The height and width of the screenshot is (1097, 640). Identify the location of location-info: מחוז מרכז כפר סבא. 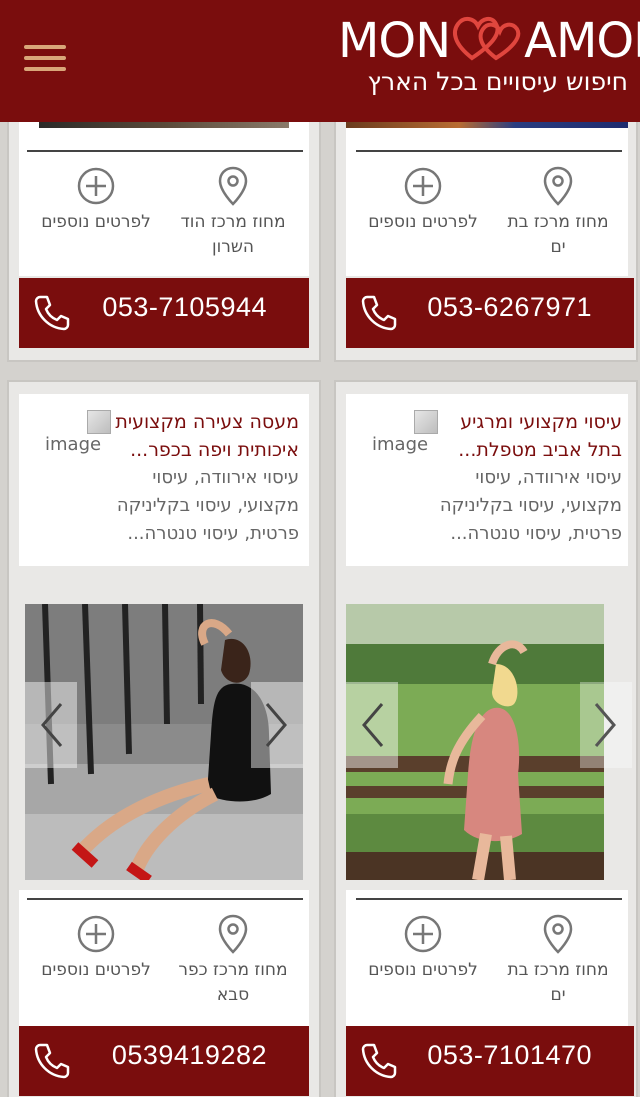
(233, 961).